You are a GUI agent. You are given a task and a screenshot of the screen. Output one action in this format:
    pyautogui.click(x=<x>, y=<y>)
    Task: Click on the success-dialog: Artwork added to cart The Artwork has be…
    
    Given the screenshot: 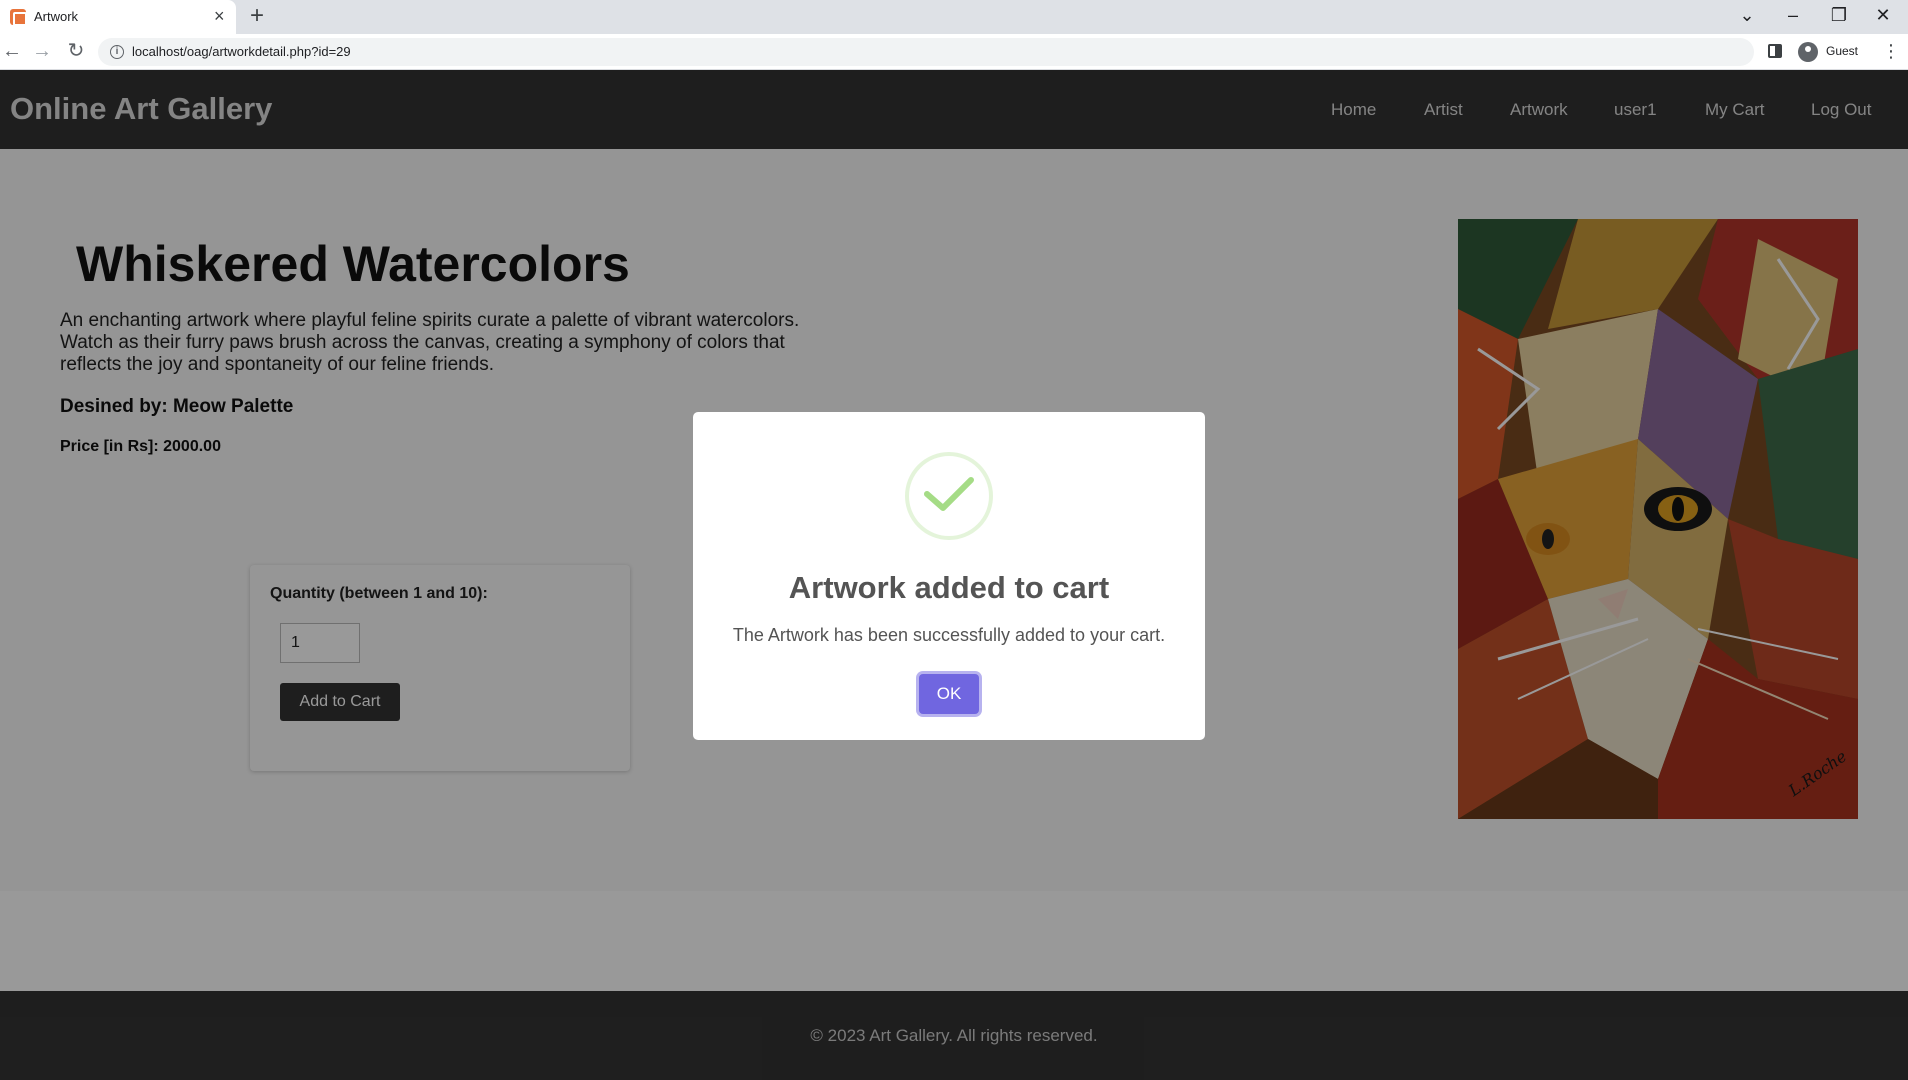 What is the action you would take?
    pyautogui.click(x=949, y=576)
    